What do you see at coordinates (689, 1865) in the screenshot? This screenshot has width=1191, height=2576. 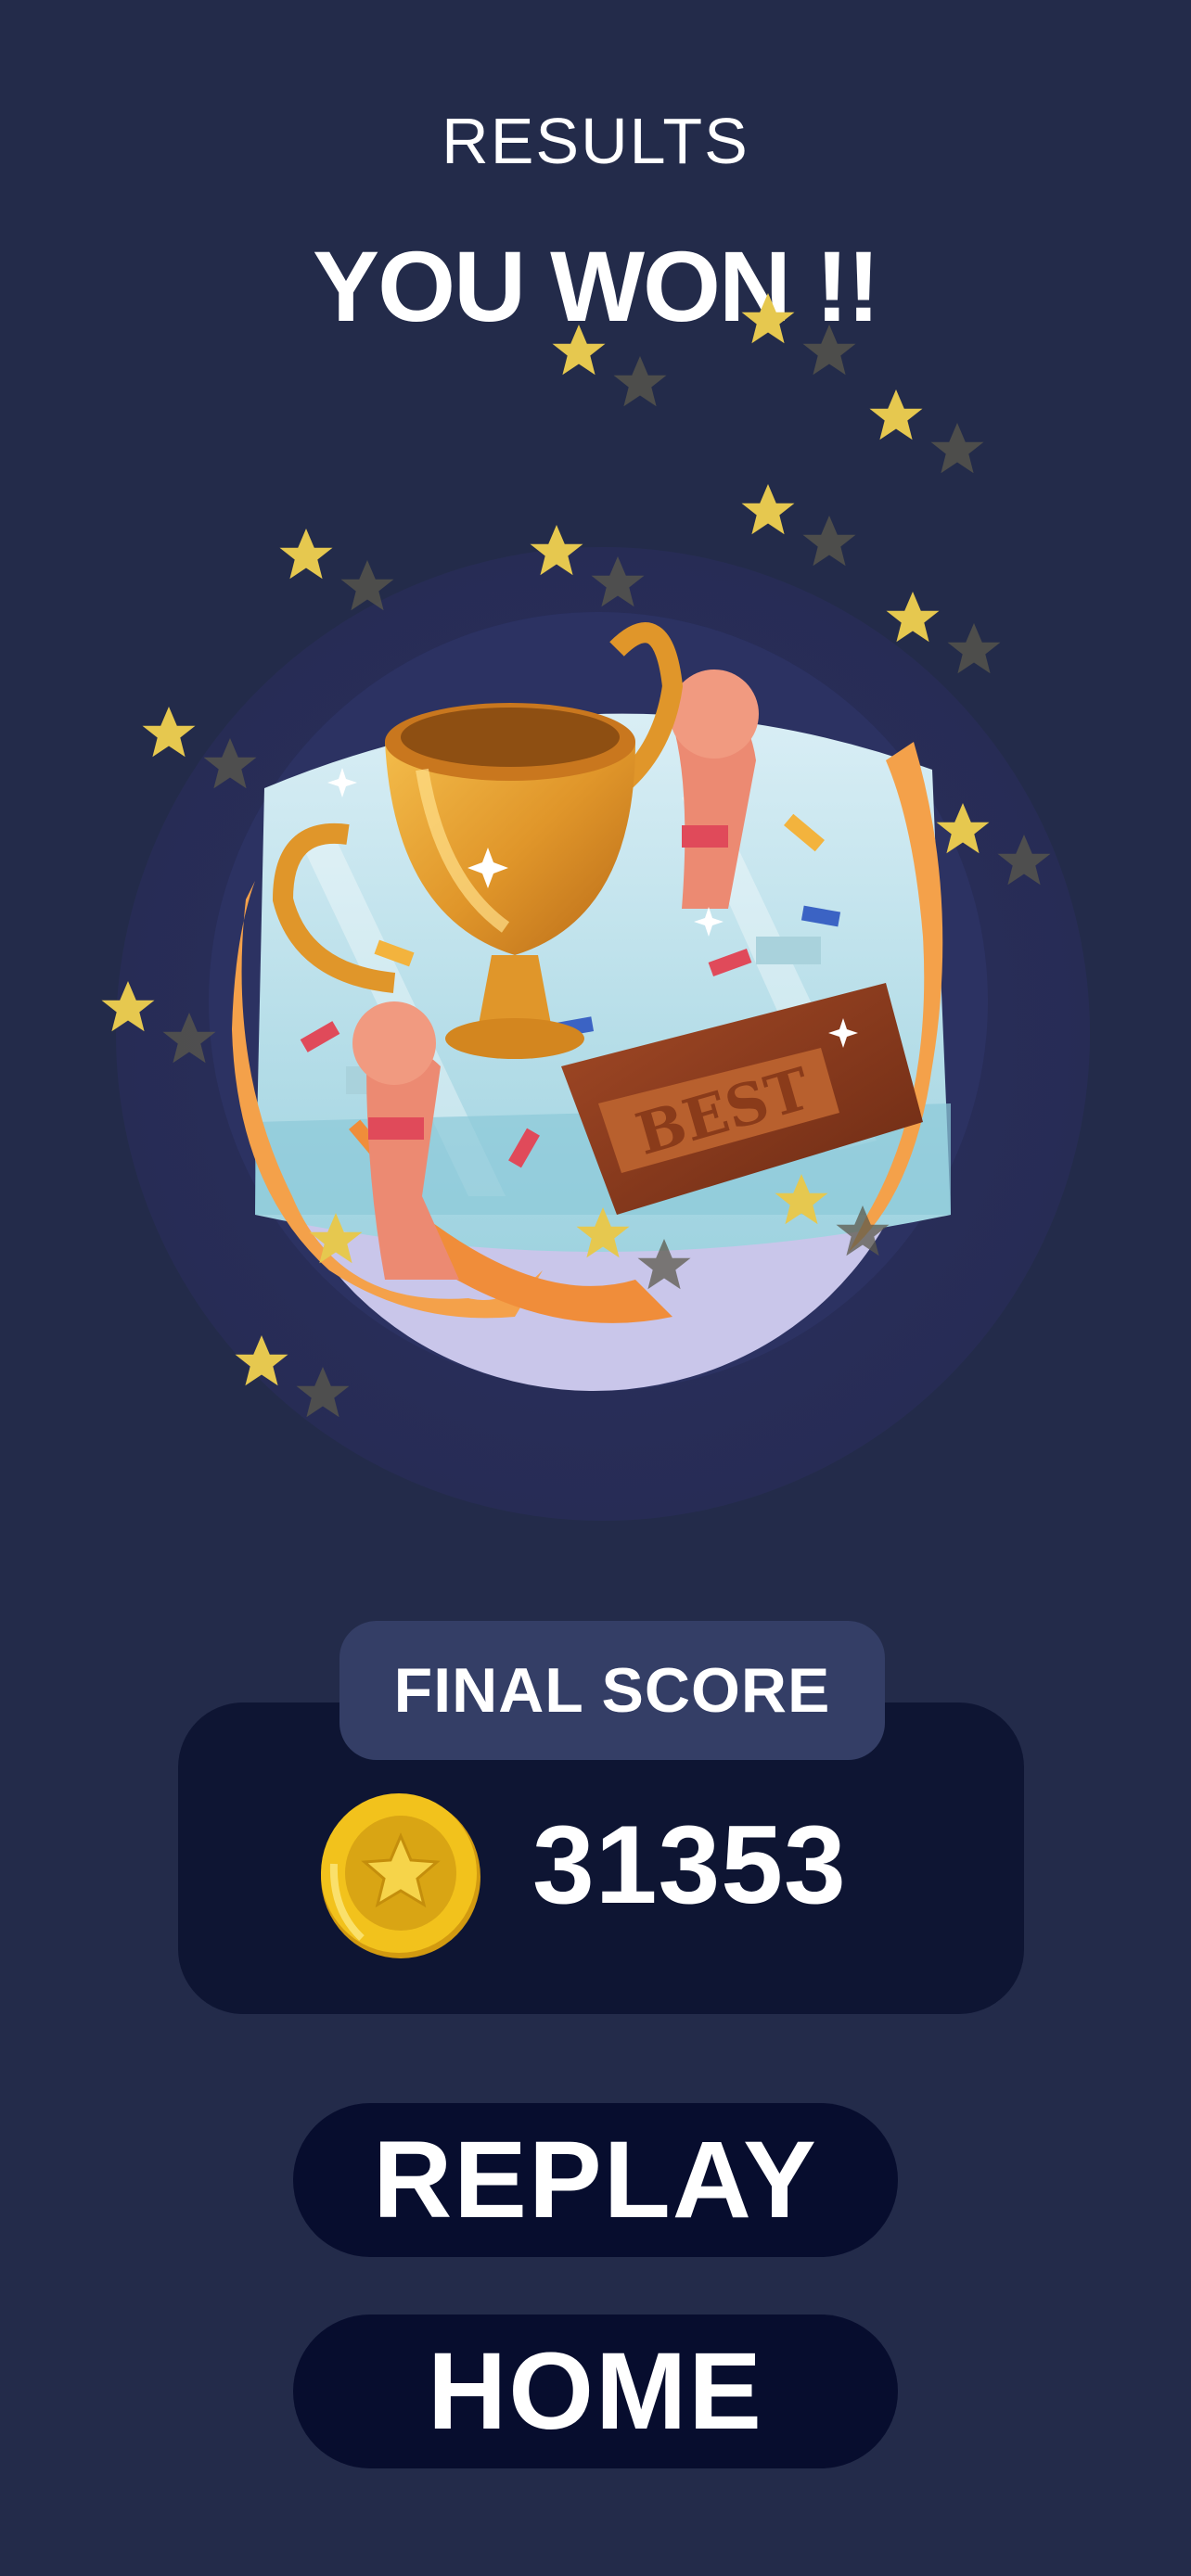 I see `final-score-value: 31353` at bounding box center [689, 1865].